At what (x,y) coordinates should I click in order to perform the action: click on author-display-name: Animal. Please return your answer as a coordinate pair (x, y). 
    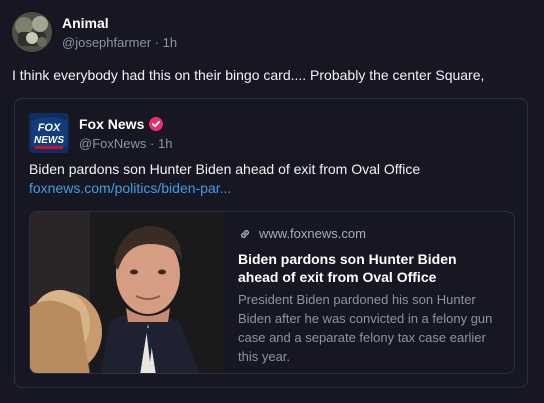
    Looking at the image, I should click on (119, 23).